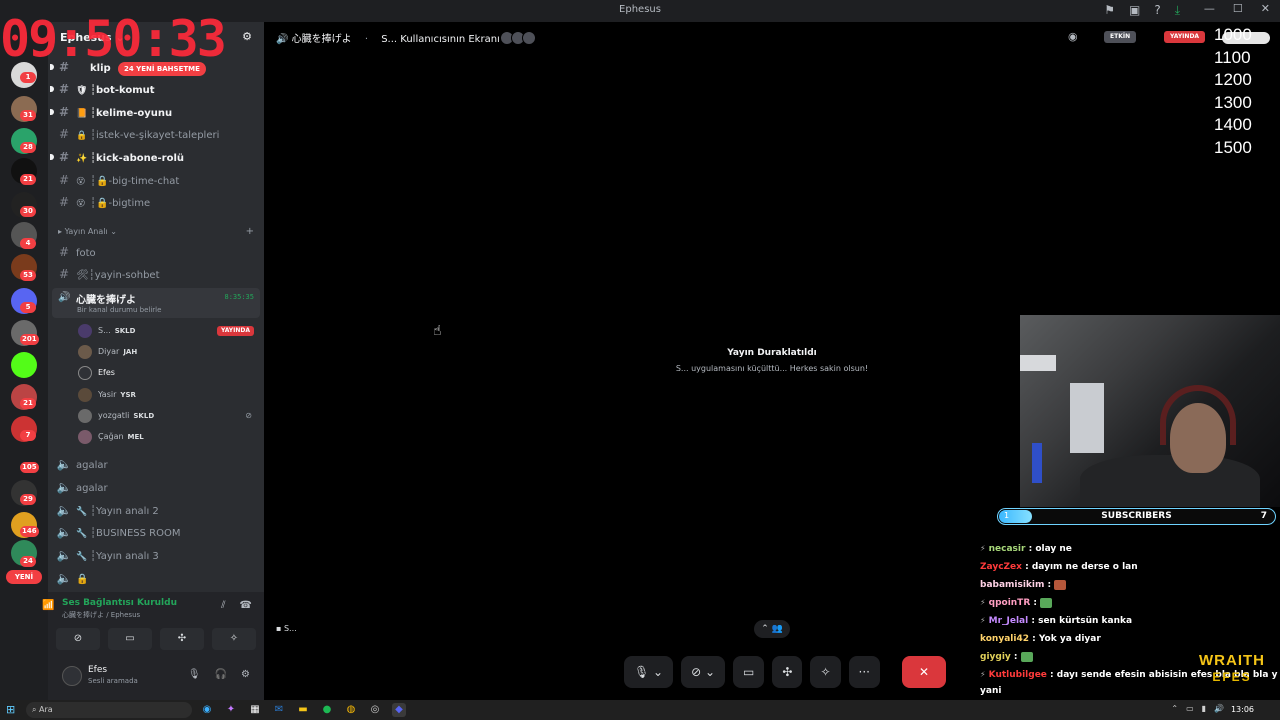 This screenshot has height=720, width=1280. What do you see at coordinates (1238, 8) in the screenshot?
I see `maximize-icon: ☐` at bounding box center [1238, 8].